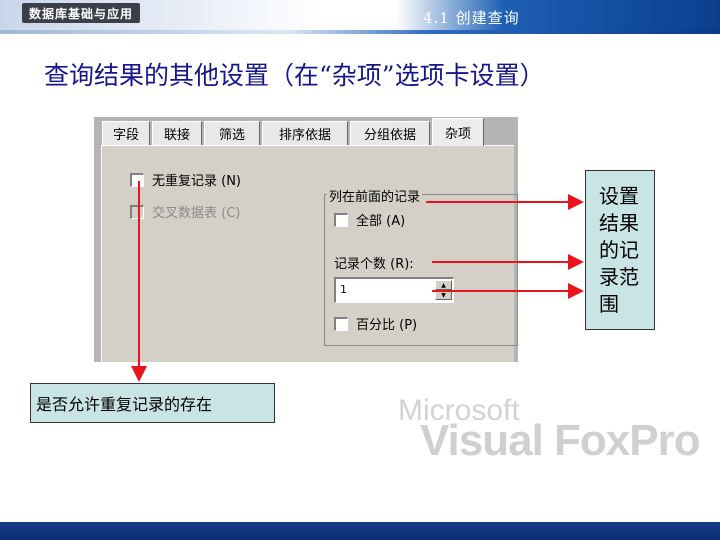 This screenshot has height=540, width=720. I want to click on footer-band, so click(360, 531).